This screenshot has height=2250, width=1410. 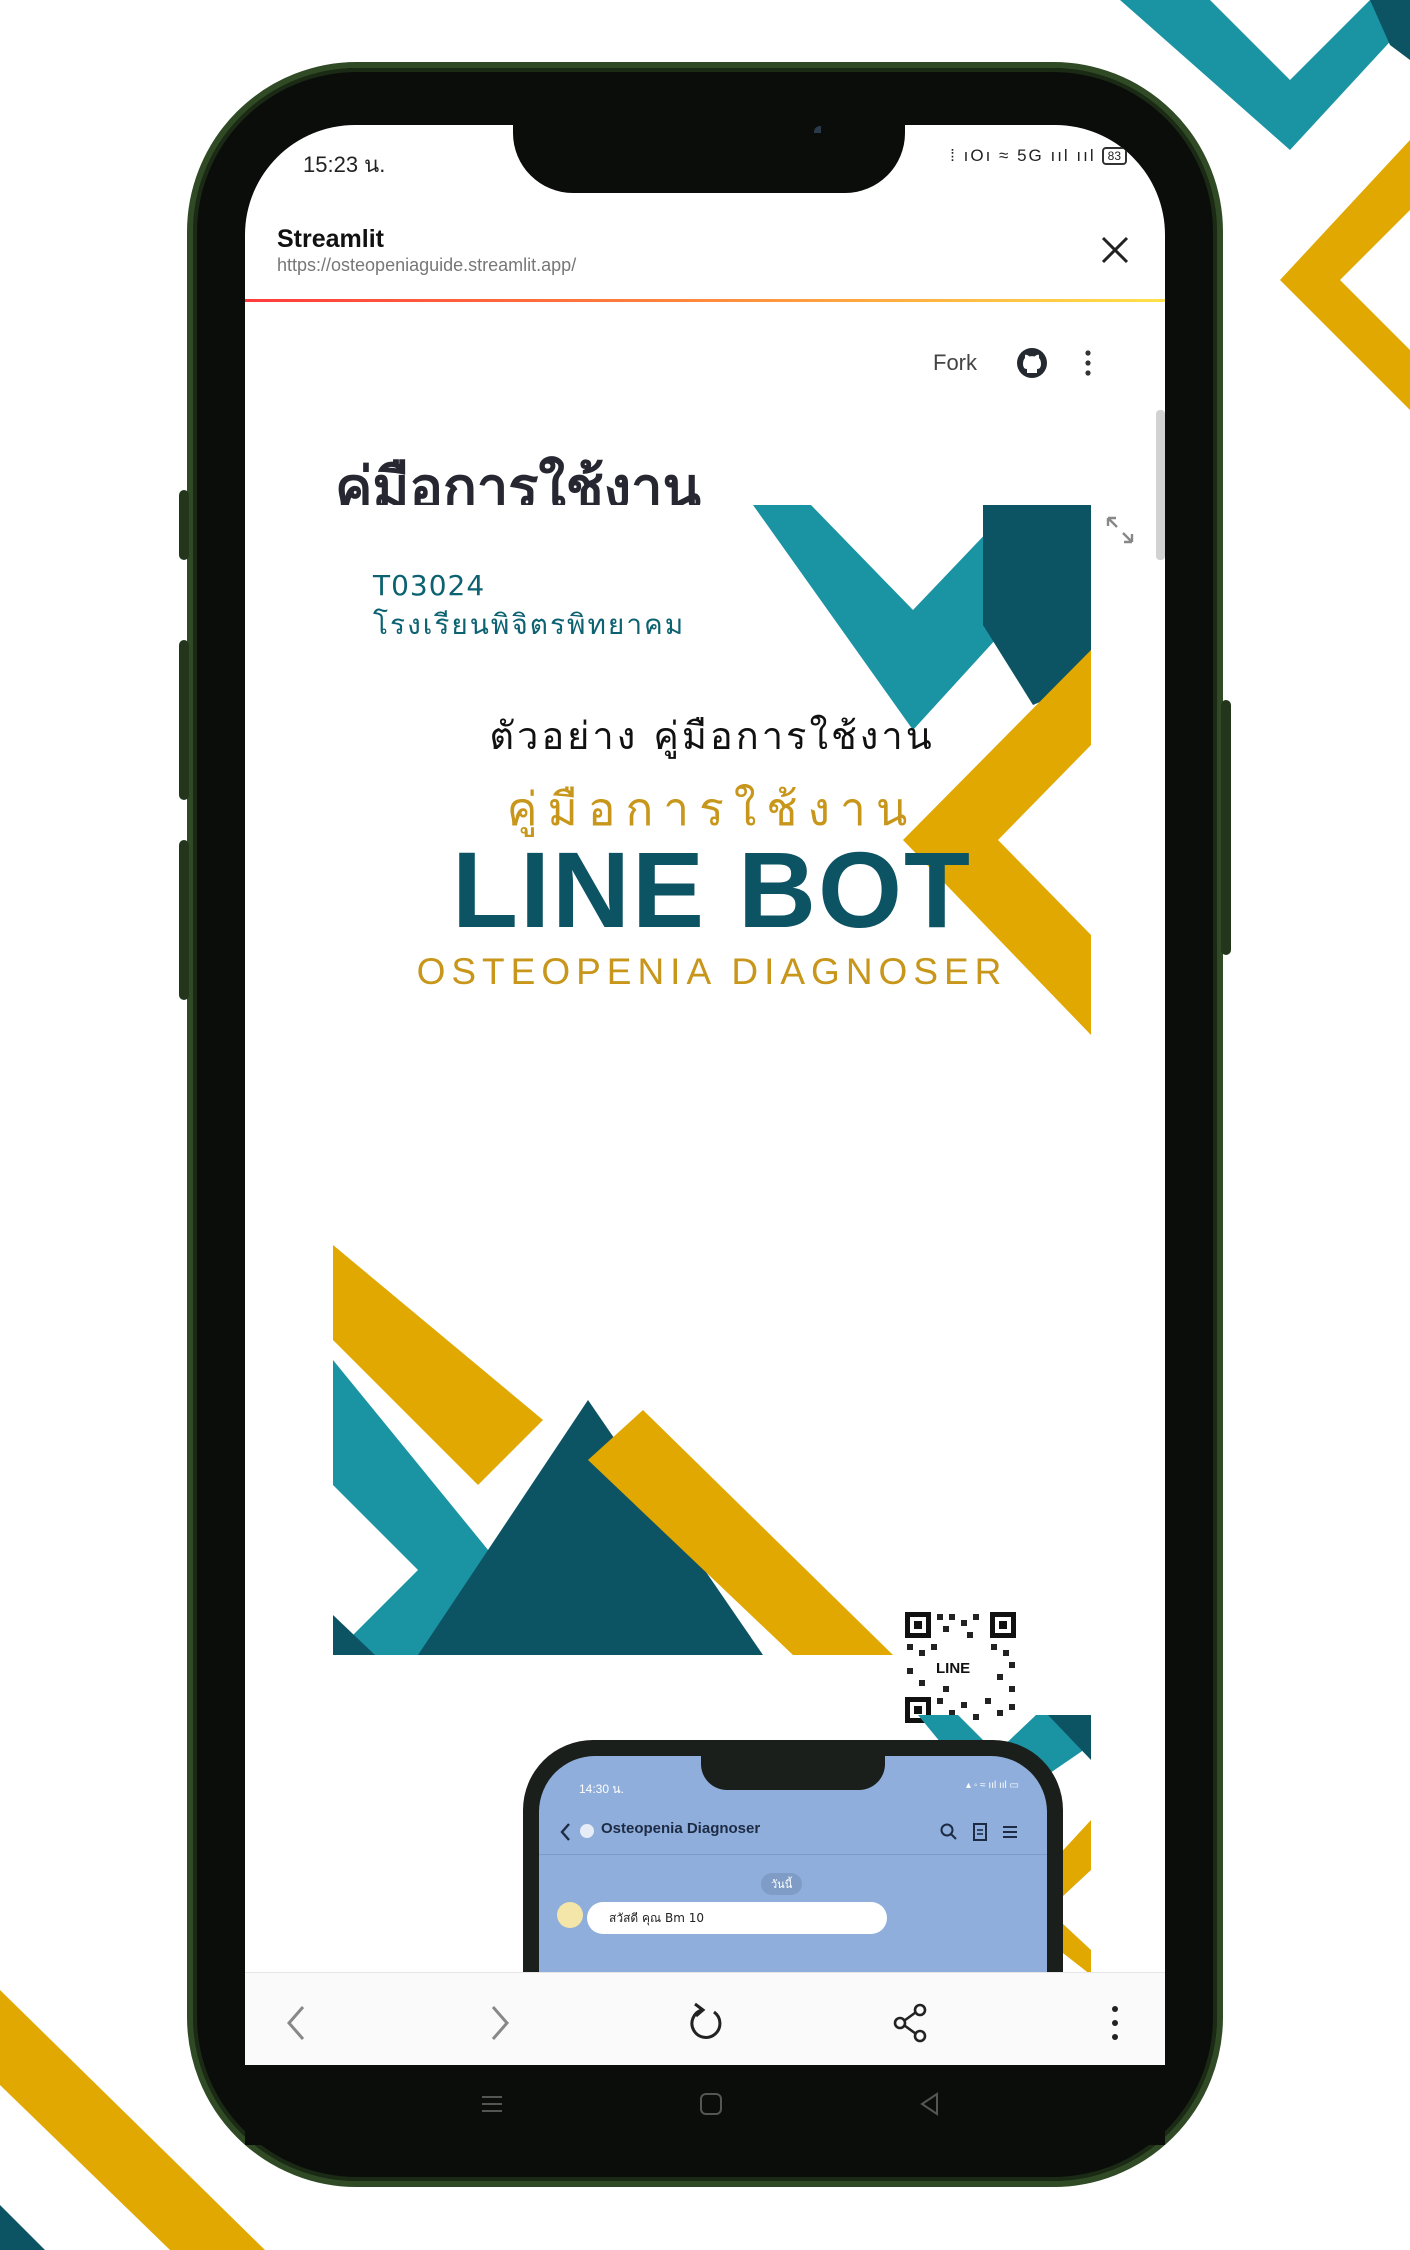 I want to click on reload-icon, so click(x=705, y=2023).